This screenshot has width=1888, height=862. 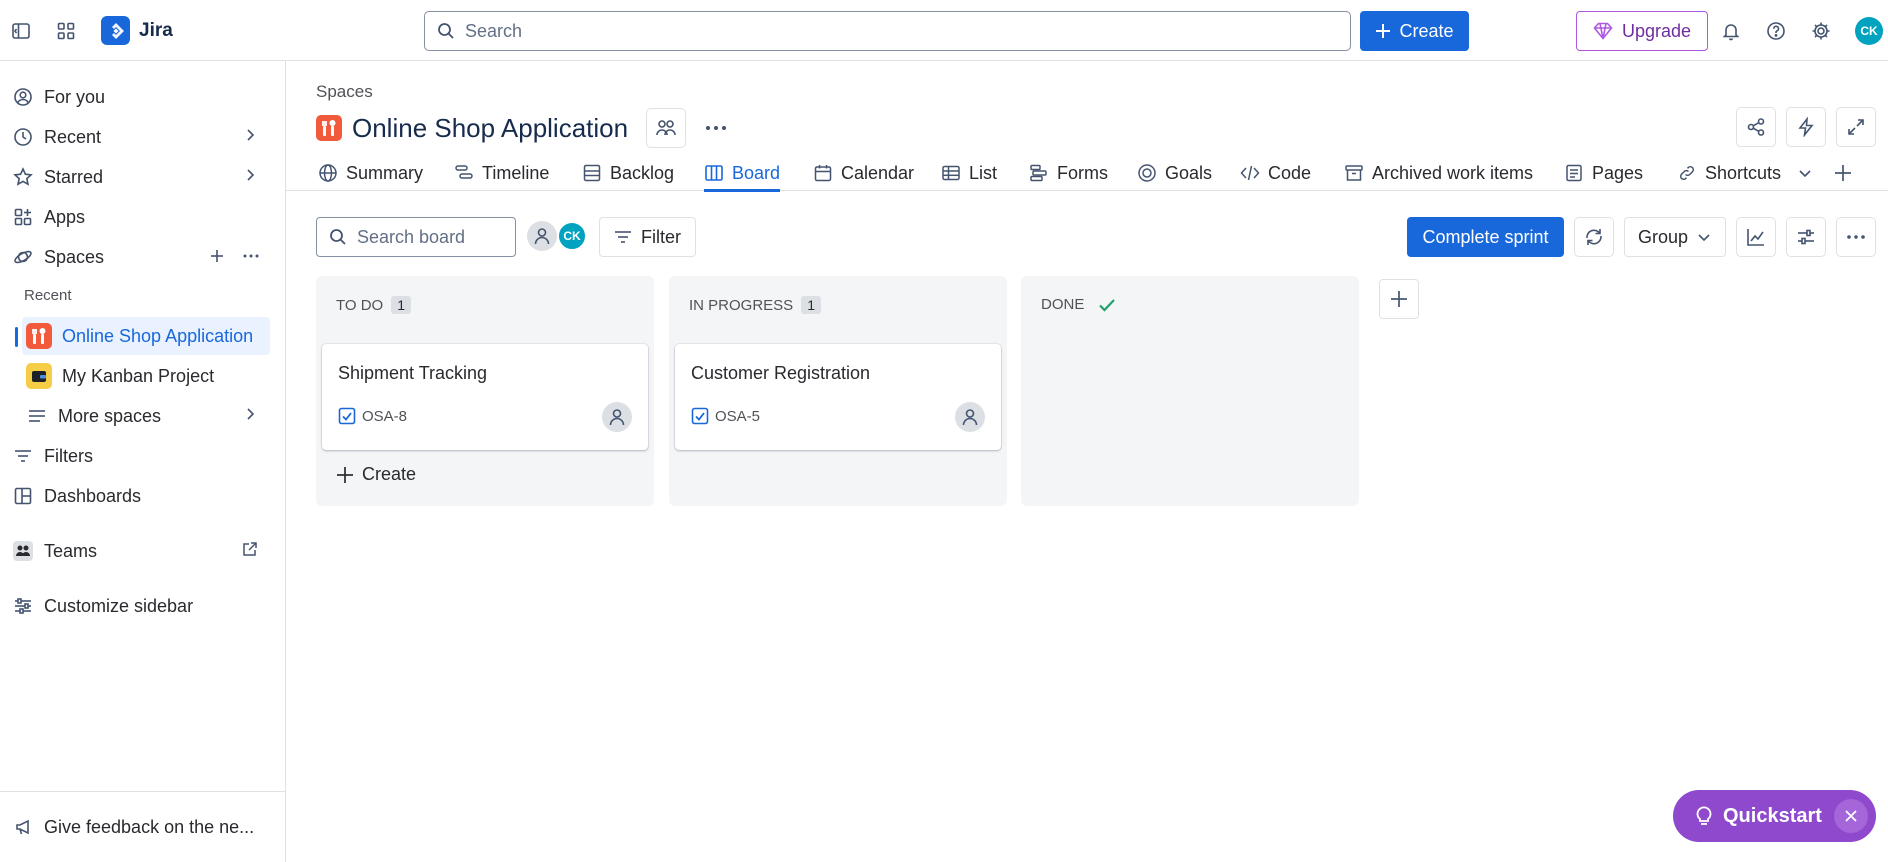 I want to click on board-more-button, so click(x=1856, y=237).